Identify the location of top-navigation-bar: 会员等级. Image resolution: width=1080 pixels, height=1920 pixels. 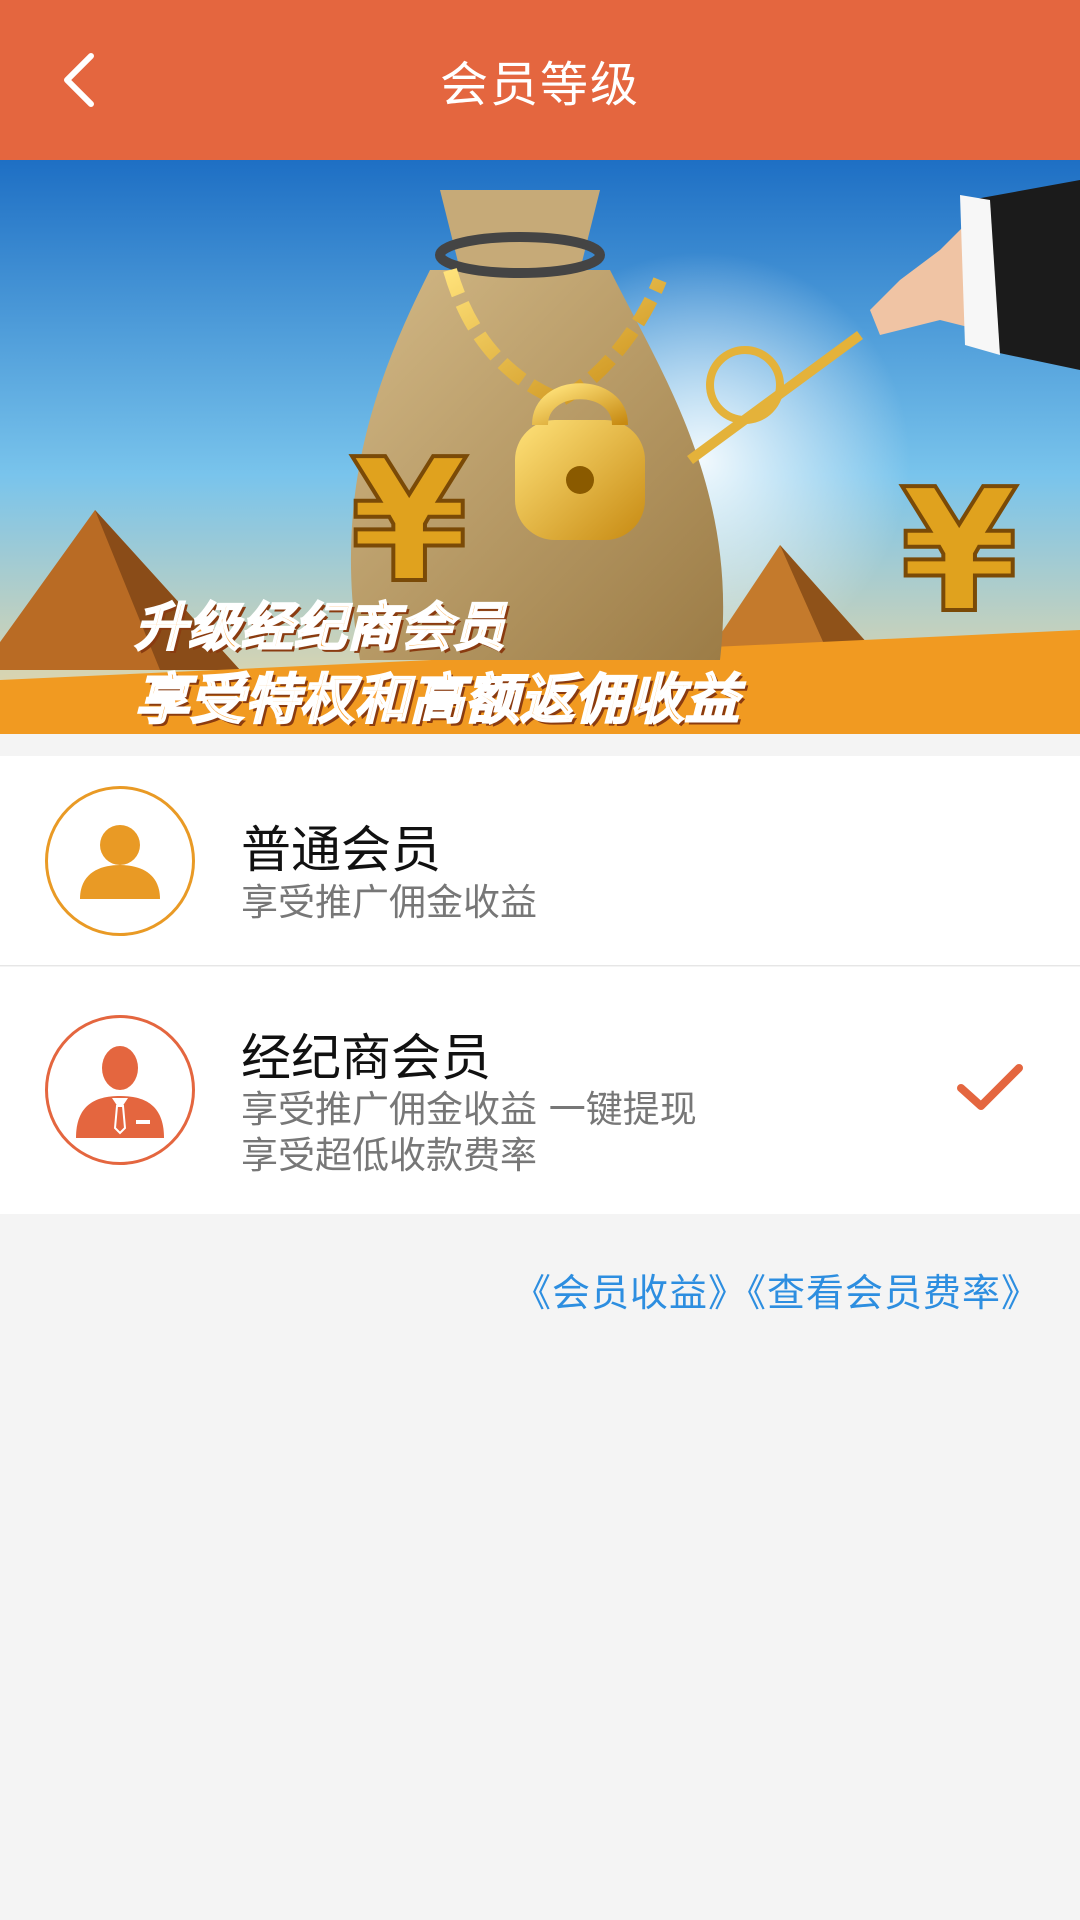
(540, 80).